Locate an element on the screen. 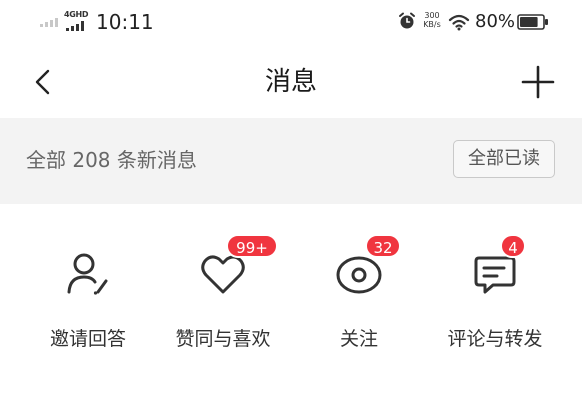 The image size is (582, 400). network-type: 4GHD is located at coordinates (76, 14).